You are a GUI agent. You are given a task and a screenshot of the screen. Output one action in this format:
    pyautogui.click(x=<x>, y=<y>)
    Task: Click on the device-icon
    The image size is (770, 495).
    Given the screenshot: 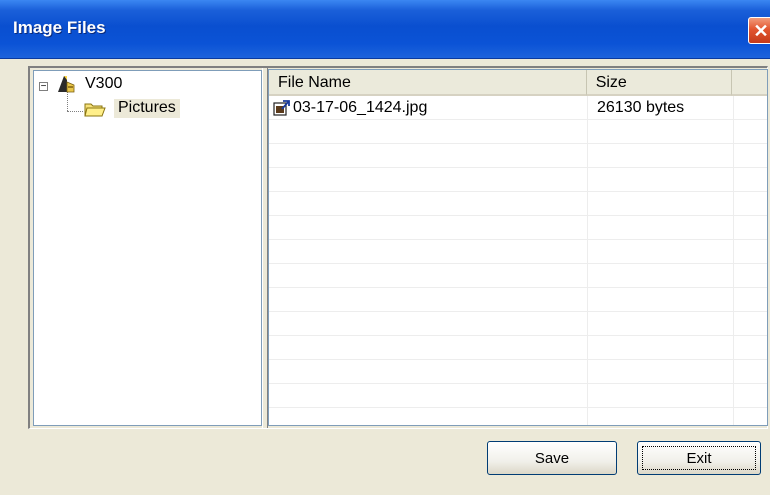 What is the action you would take?
    pyautogui.click(x=66, y=84)
    